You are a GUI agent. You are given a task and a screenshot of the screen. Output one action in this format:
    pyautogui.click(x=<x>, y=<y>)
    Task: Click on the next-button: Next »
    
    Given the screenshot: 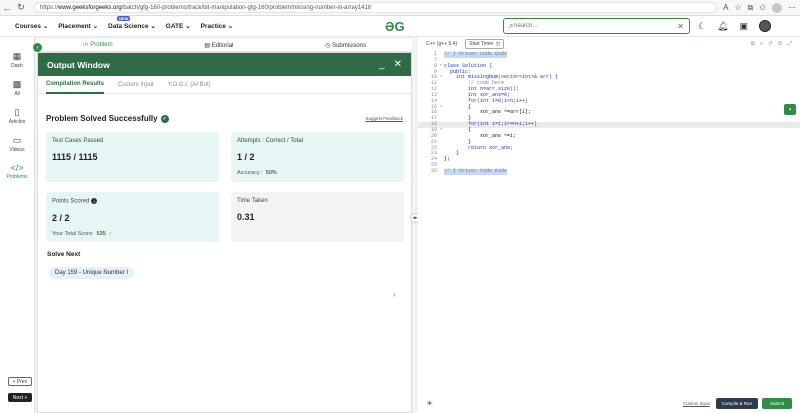 What is the action you would take?
    pyautogui.click(x=20, y=397)
    